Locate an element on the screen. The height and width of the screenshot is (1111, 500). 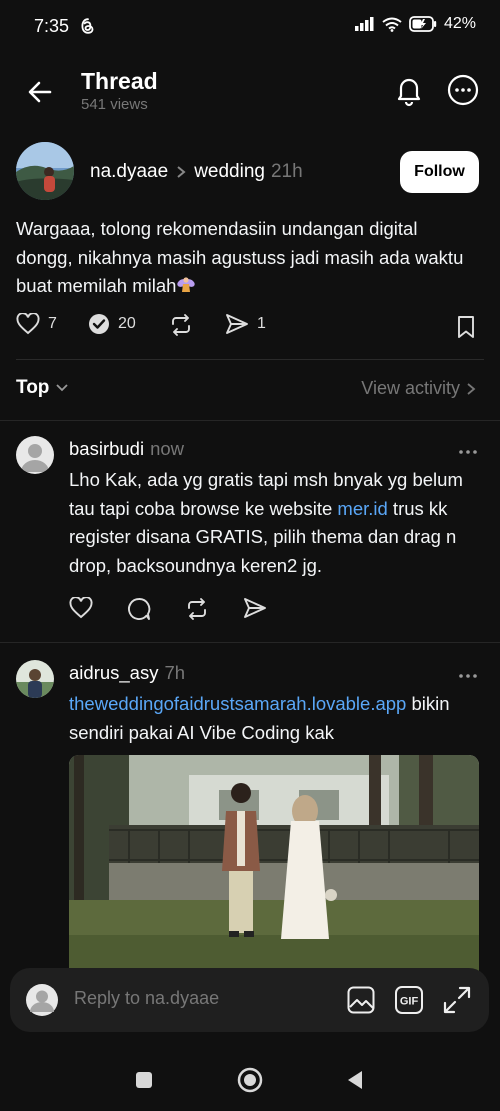
reply-link: theweddingofaidrustsamarah.lovable.app is located at coordinates (237, 703).